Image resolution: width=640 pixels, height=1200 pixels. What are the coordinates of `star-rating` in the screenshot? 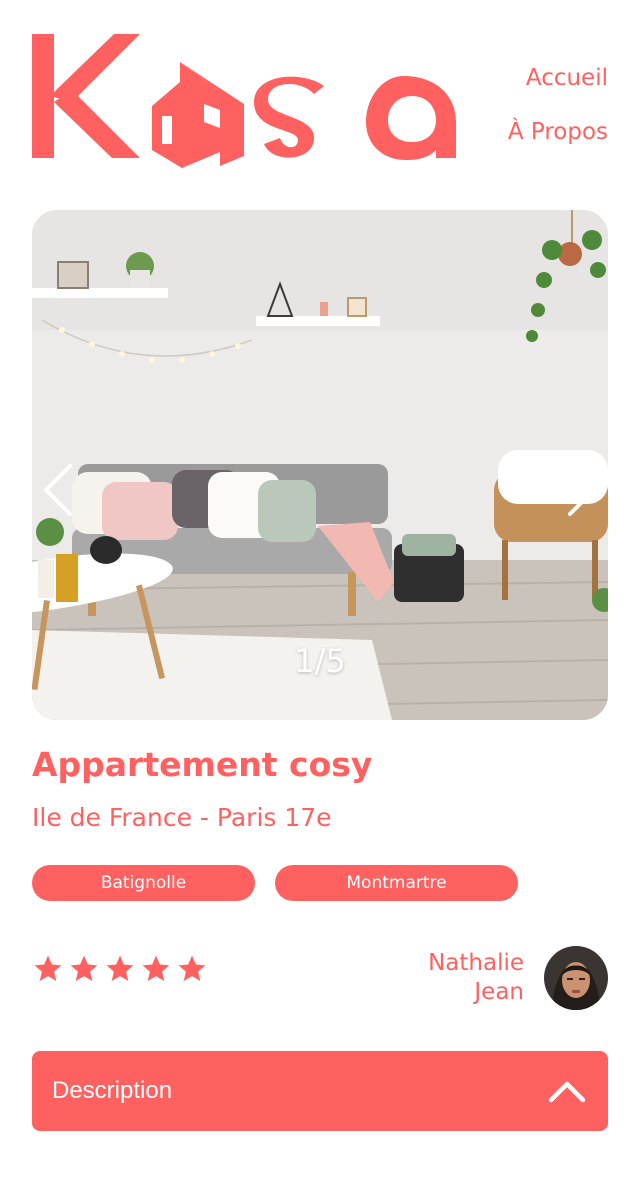 It's located at (120, 969).